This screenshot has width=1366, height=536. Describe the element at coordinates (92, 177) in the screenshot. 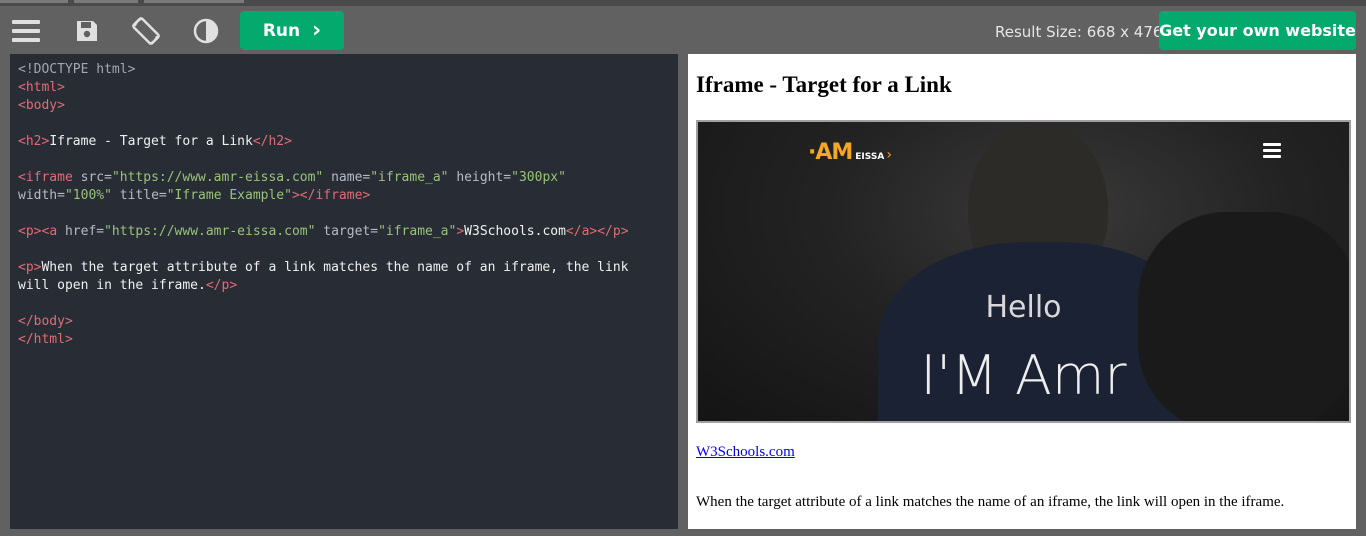

I see `attr-name: src=` at that location.